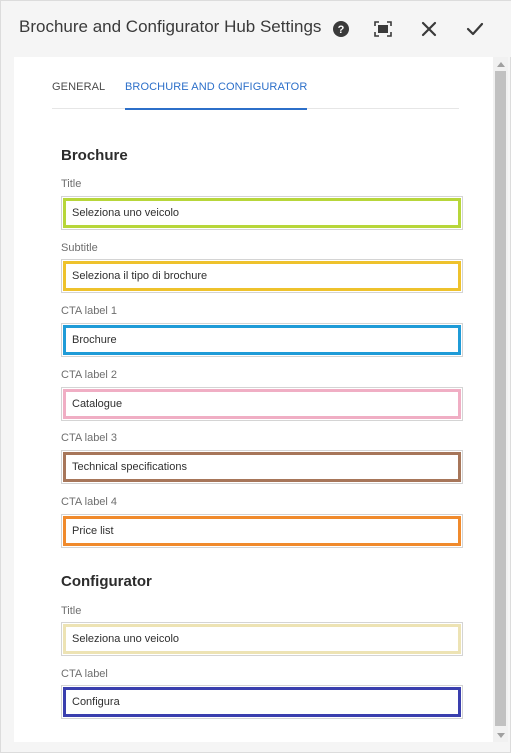 This screenshot has height=753, width=511. I want to click on configurator-title-field: Seleziona uno veicolo, so click(262, 639).